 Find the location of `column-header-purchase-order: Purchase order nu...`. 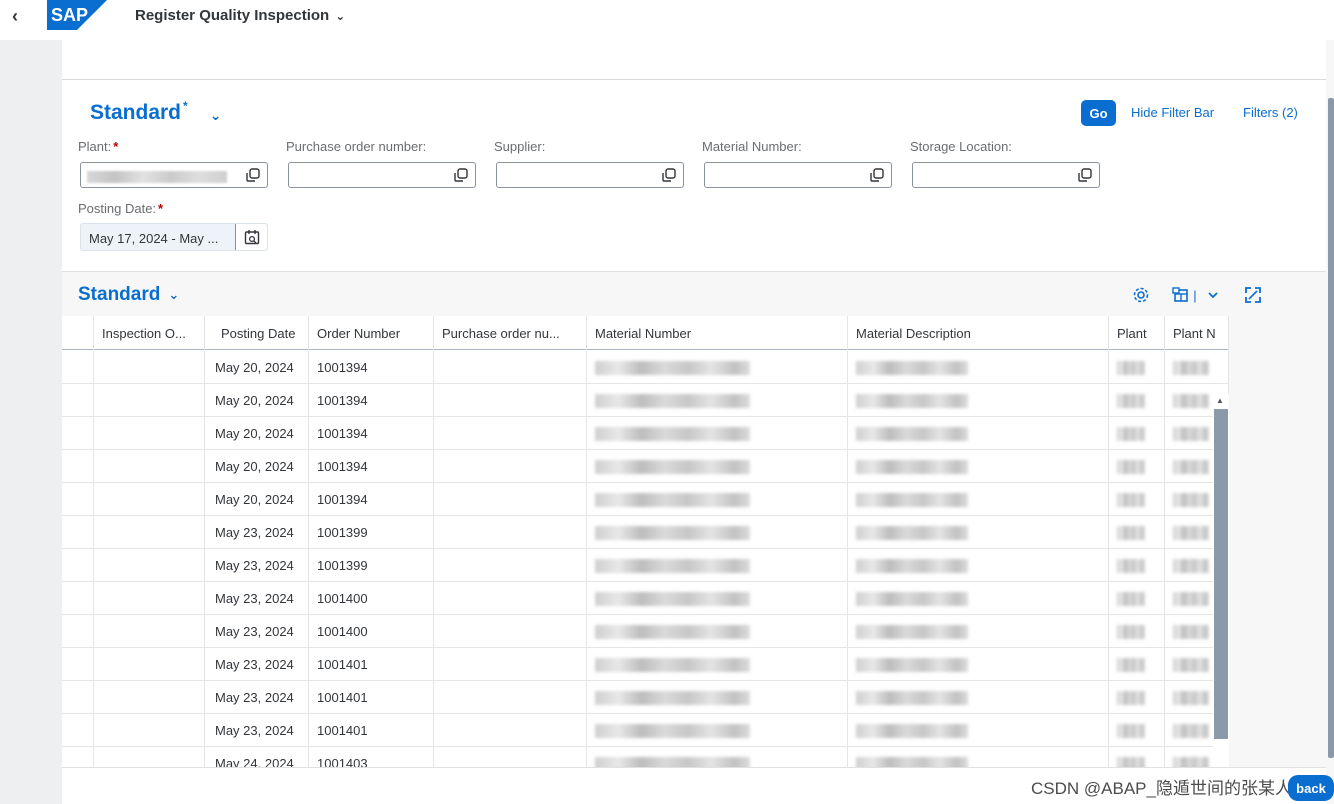

column-header-purchase-order: Purchase order nu... is located at coordinates (510, 333).